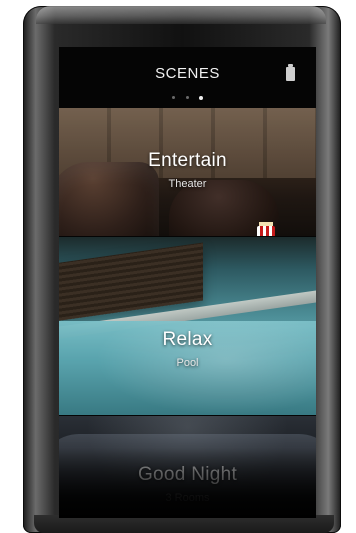  I want to click on scene-subtitle: Pool, so click(187, 363).